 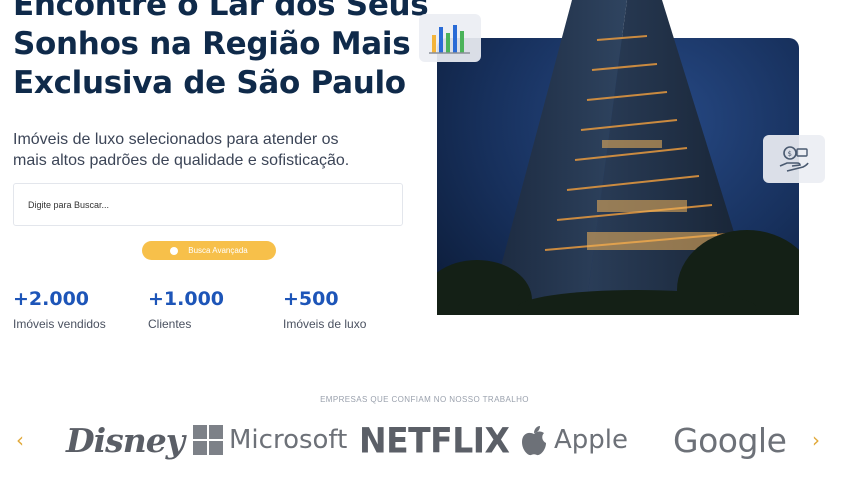 I want to click on stat-label: Imóveis vendidos, so click(x=59, y=324).